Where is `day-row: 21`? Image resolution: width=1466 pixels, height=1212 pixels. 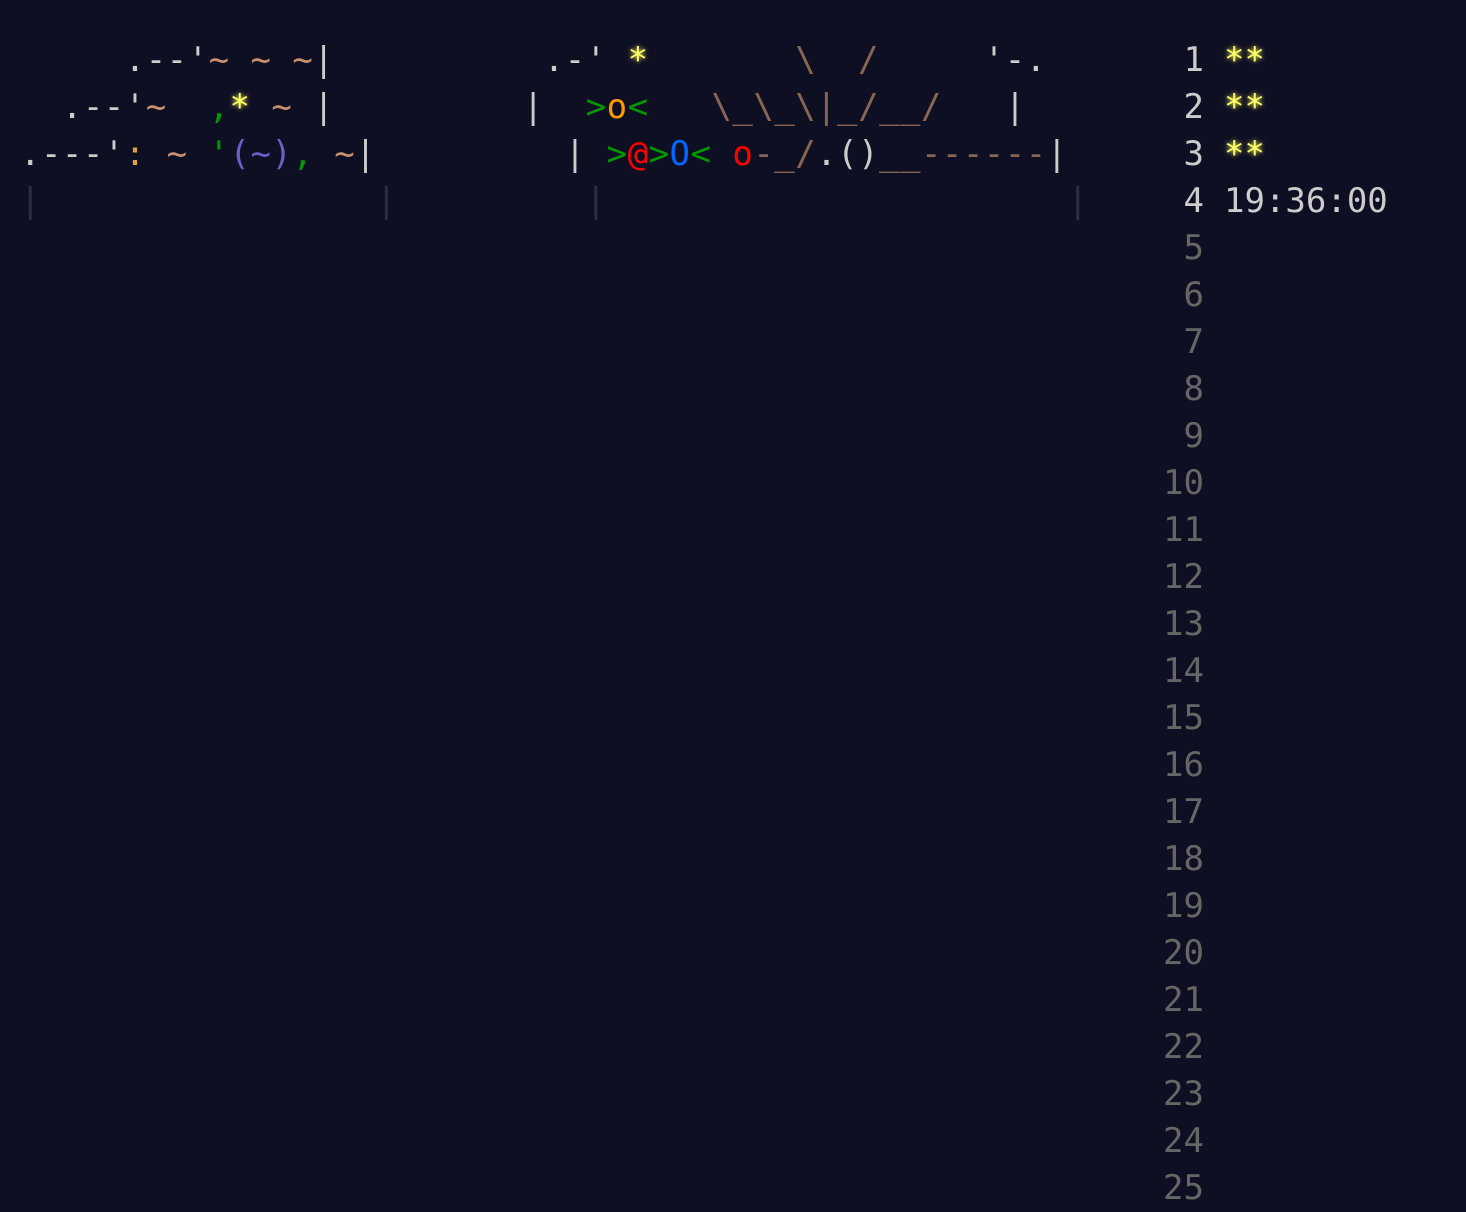
day-row: 21 is located at coordinates (1273, 1000).